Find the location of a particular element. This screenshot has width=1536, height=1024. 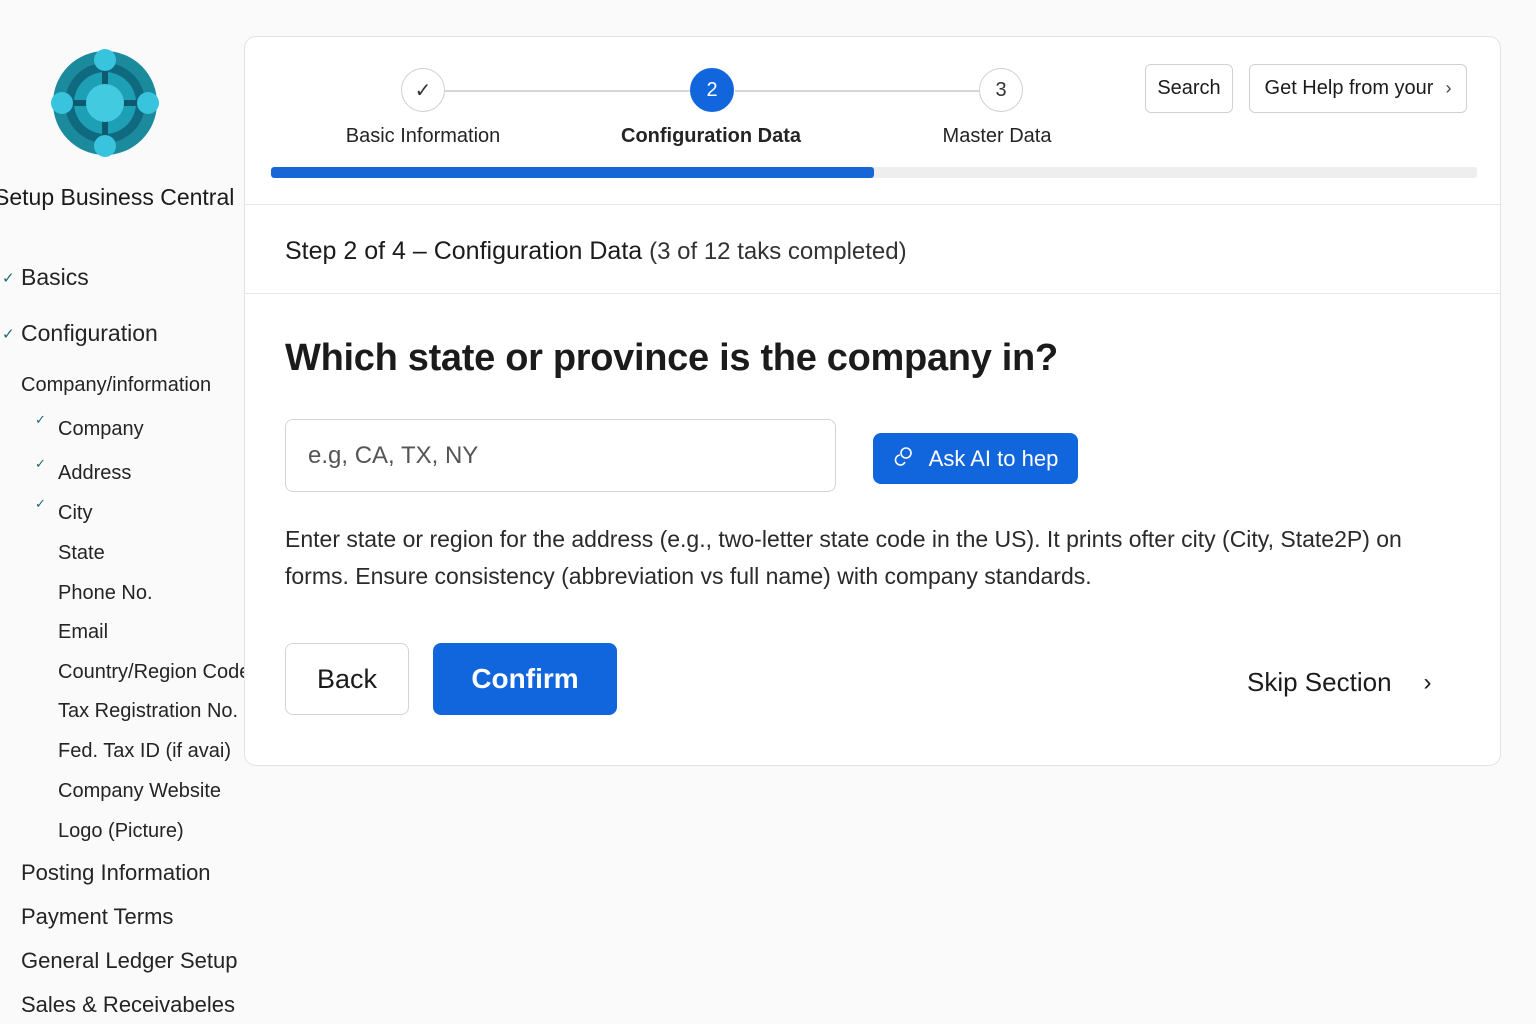

sidebar-item-company-website: Company Website is located at coordinates (139, 791).